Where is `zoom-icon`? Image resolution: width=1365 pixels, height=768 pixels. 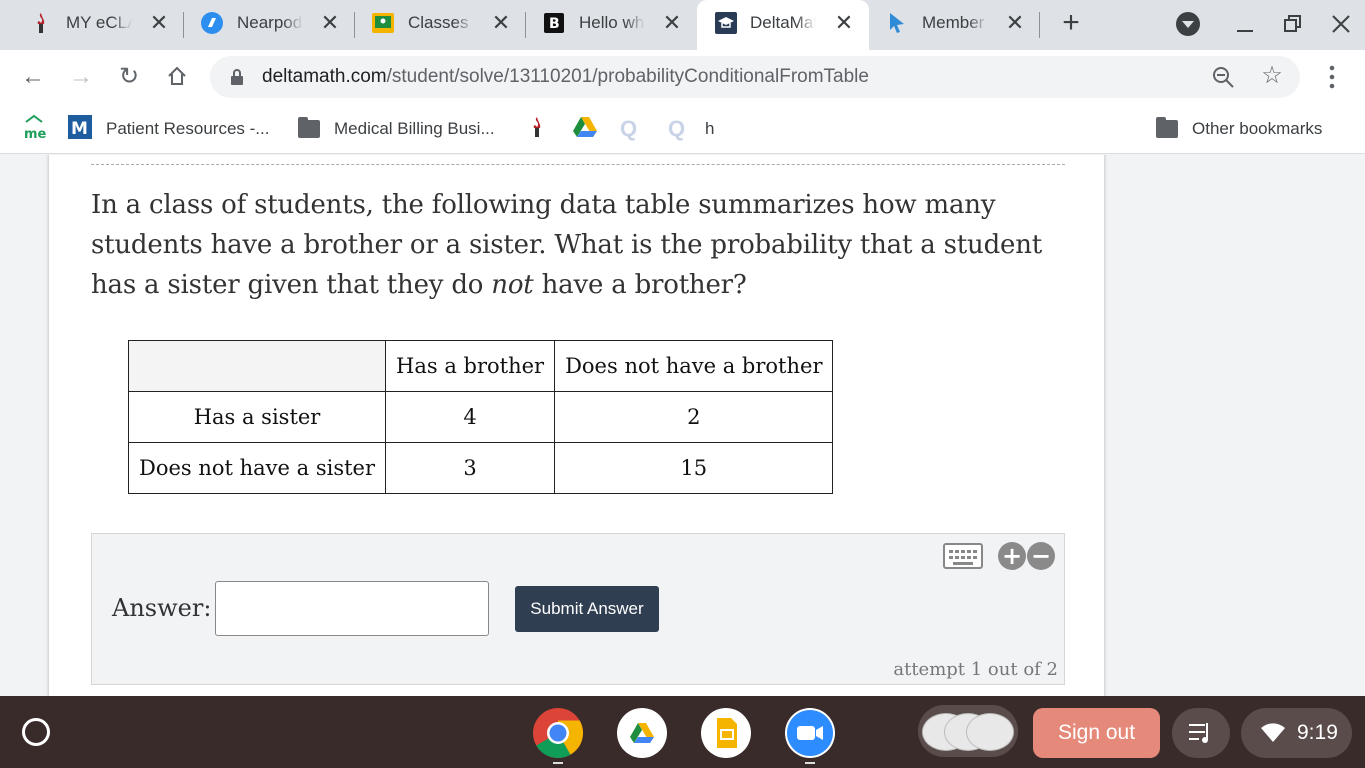
zoom-icon is located at coordinates (810, 733).